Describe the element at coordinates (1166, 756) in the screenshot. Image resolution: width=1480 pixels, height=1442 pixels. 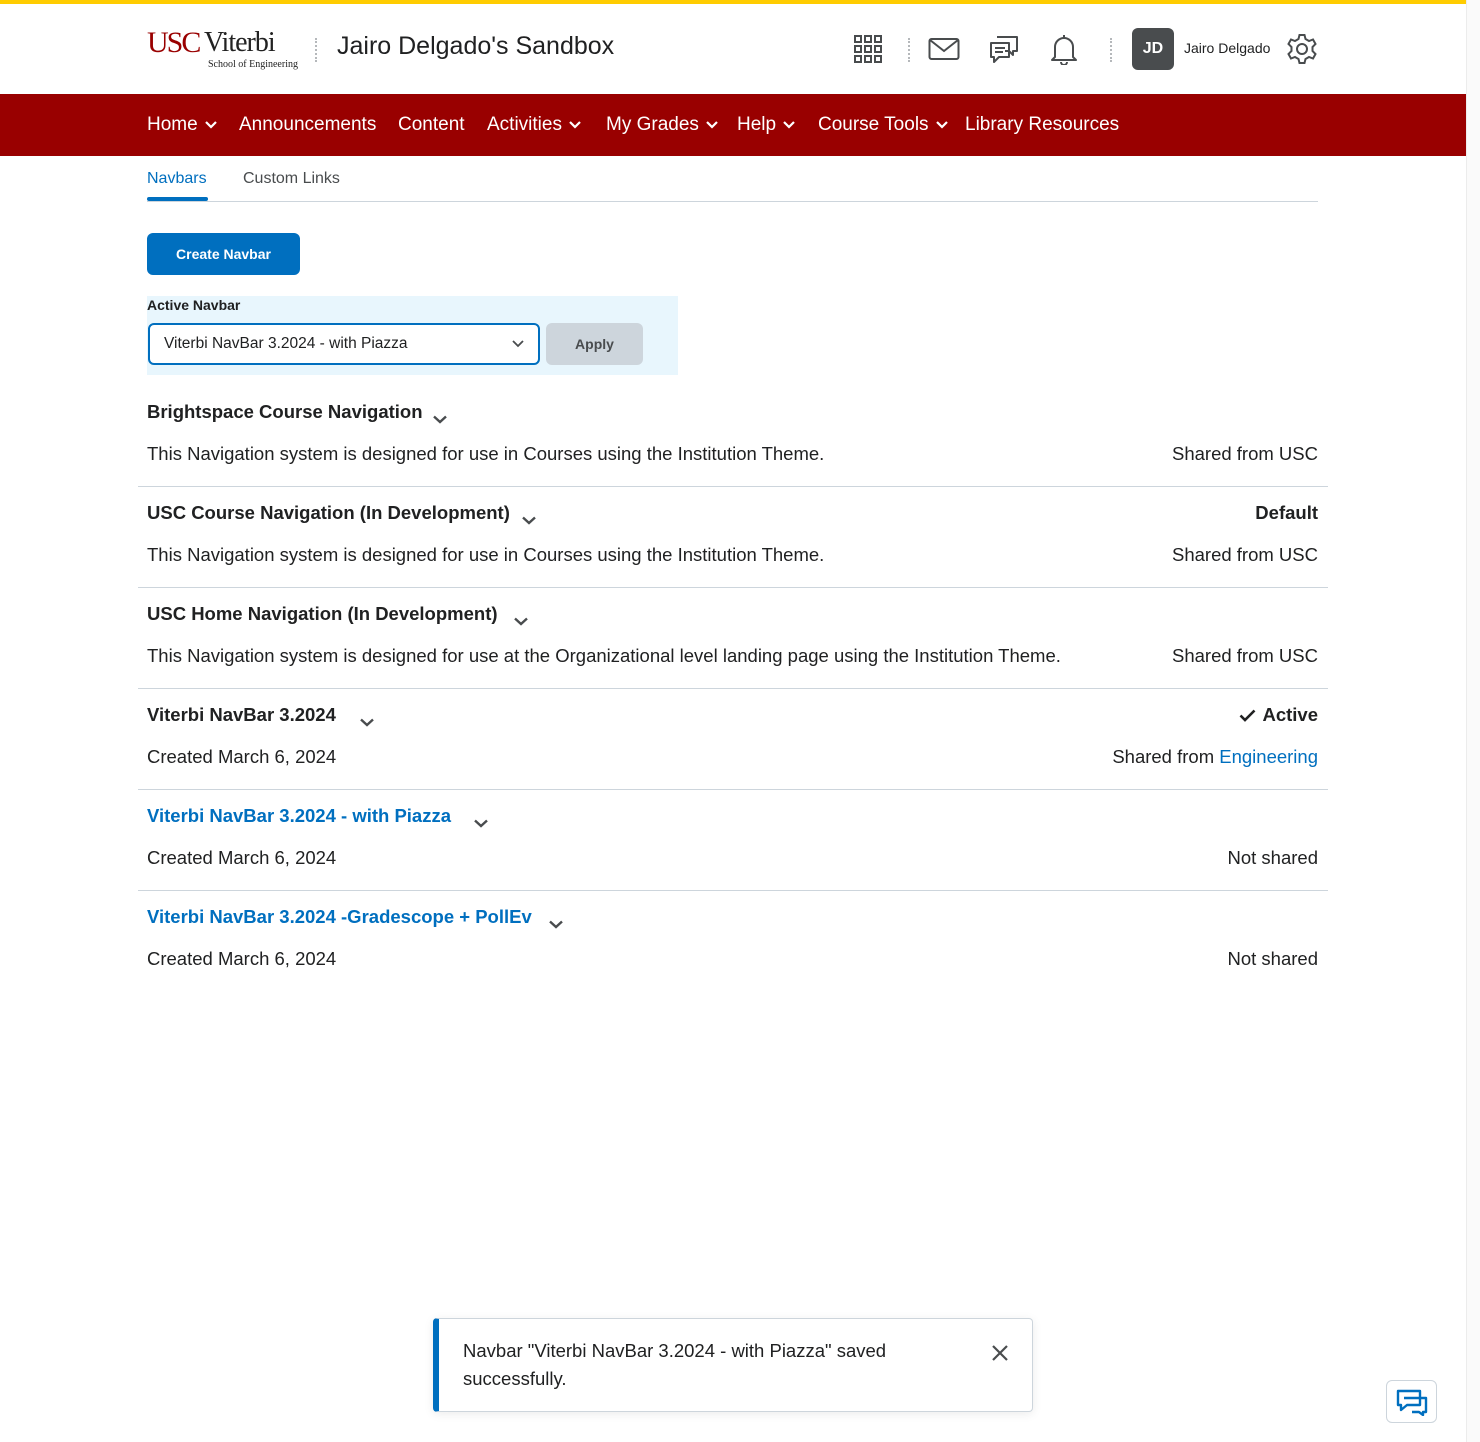
I see `navbar-sharing-prefix: Shared from` at that location.